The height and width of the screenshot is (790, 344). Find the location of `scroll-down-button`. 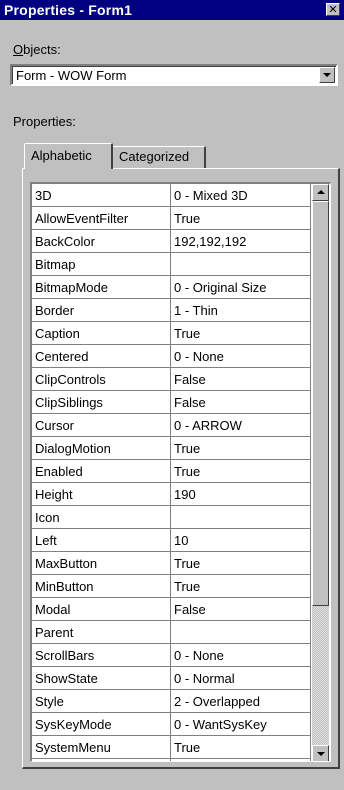

scroll-down-button is located at coordinates (320, 753).